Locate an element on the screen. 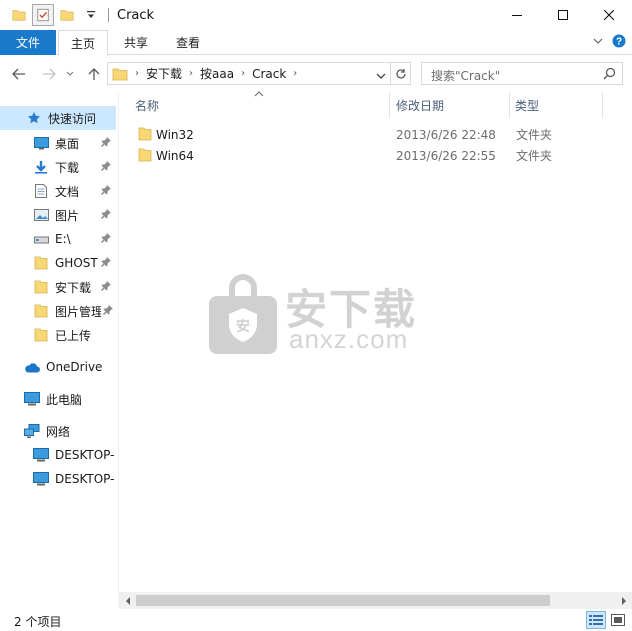 The height and width of the screenshot is (631, 632). help-icon: ? is located at coordinates (619, 41).